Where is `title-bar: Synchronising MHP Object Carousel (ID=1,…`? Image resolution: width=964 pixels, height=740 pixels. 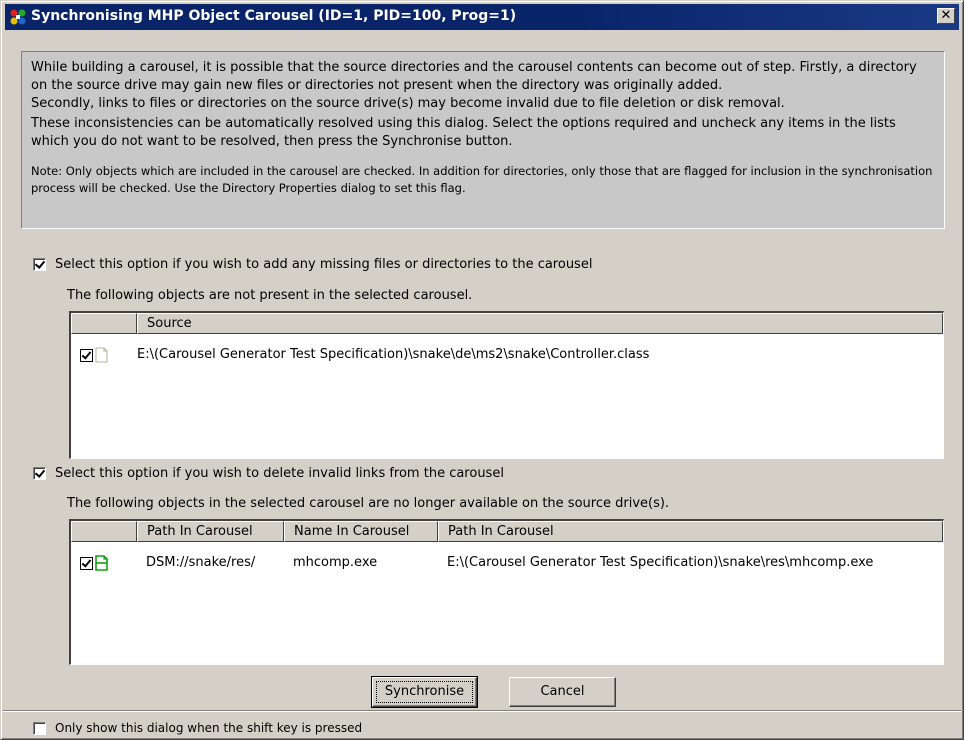 title-bar: Synchronising MHP Object Carousel (ID=1,… is located at coordinates (482, 17).